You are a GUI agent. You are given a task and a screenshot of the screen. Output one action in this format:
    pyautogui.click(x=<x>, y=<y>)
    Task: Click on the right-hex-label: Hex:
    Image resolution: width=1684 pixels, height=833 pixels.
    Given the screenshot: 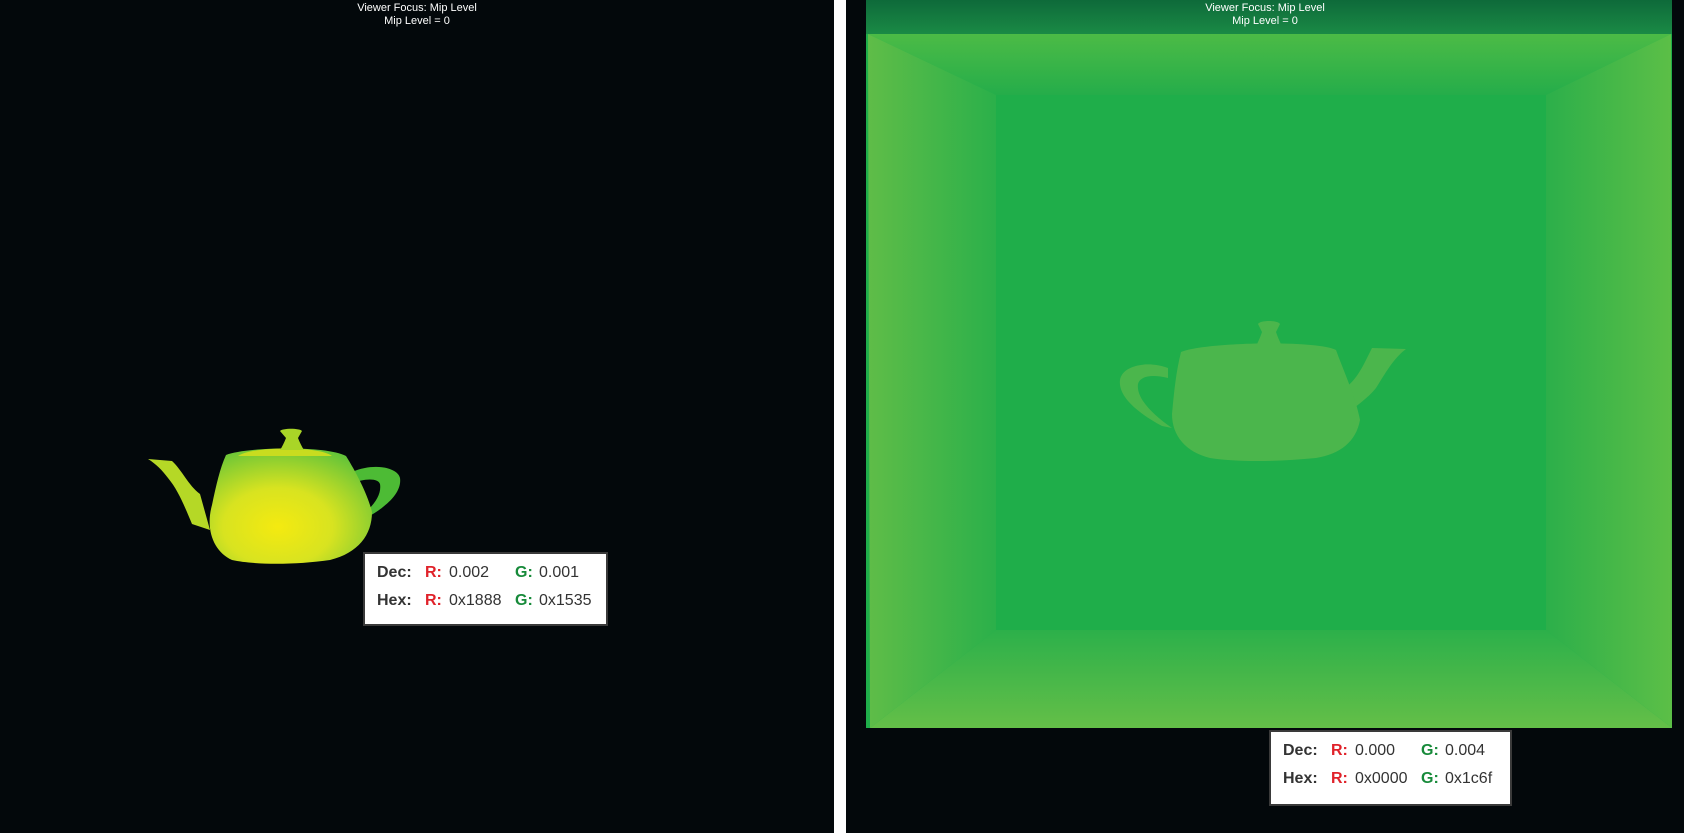 What is the action you would take?
    pyautogui.click(x=1300, y=778)
    